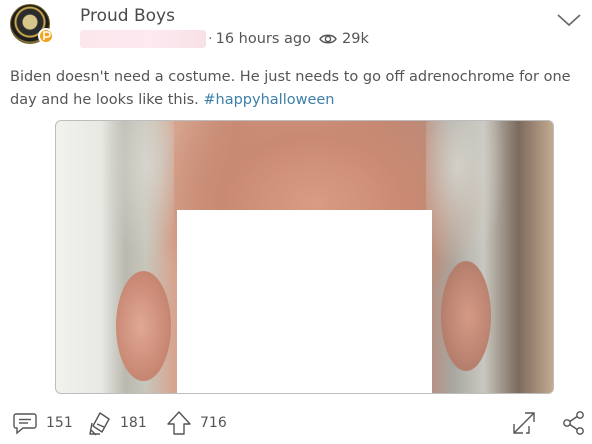  I want to click on username-redacted, so click(143, 39).